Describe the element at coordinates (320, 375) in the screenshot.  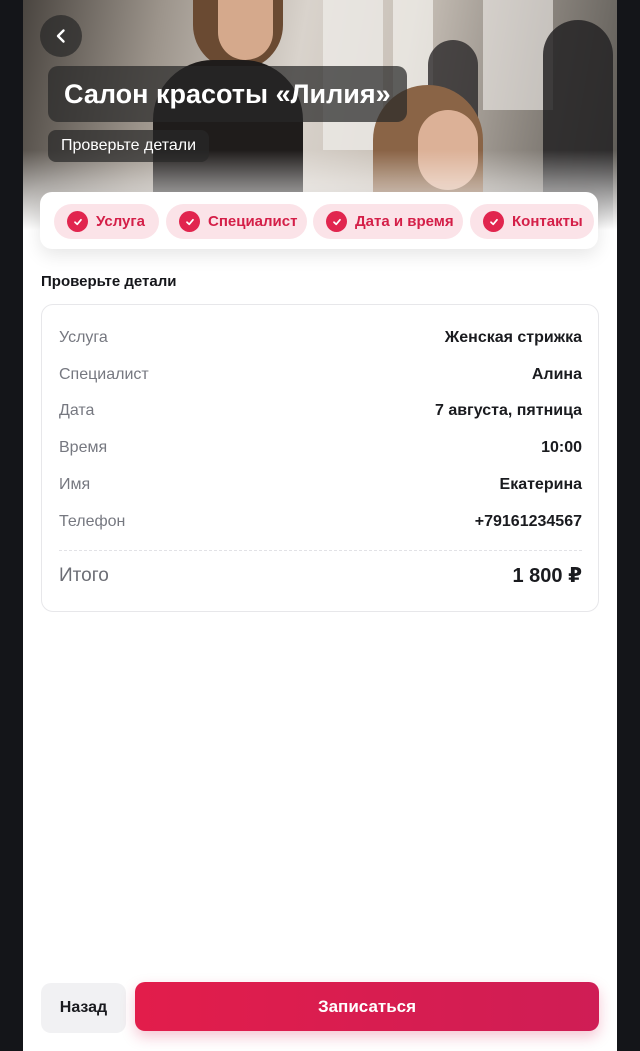
I see `summary-row-specialist: Специалист Алина` at that location.